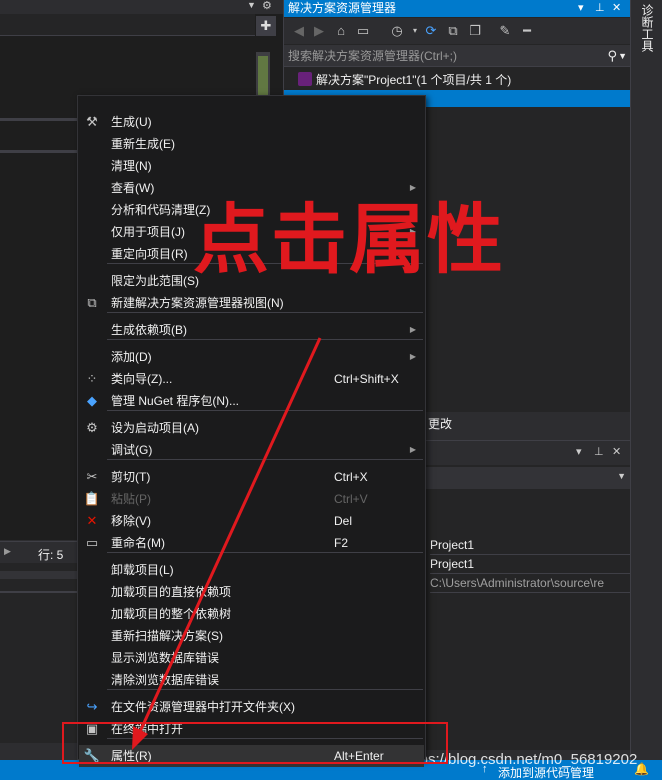  Describe the element at coordinates (229, 537) in the screenshot. I see `annotation-arrow-line` at that location.